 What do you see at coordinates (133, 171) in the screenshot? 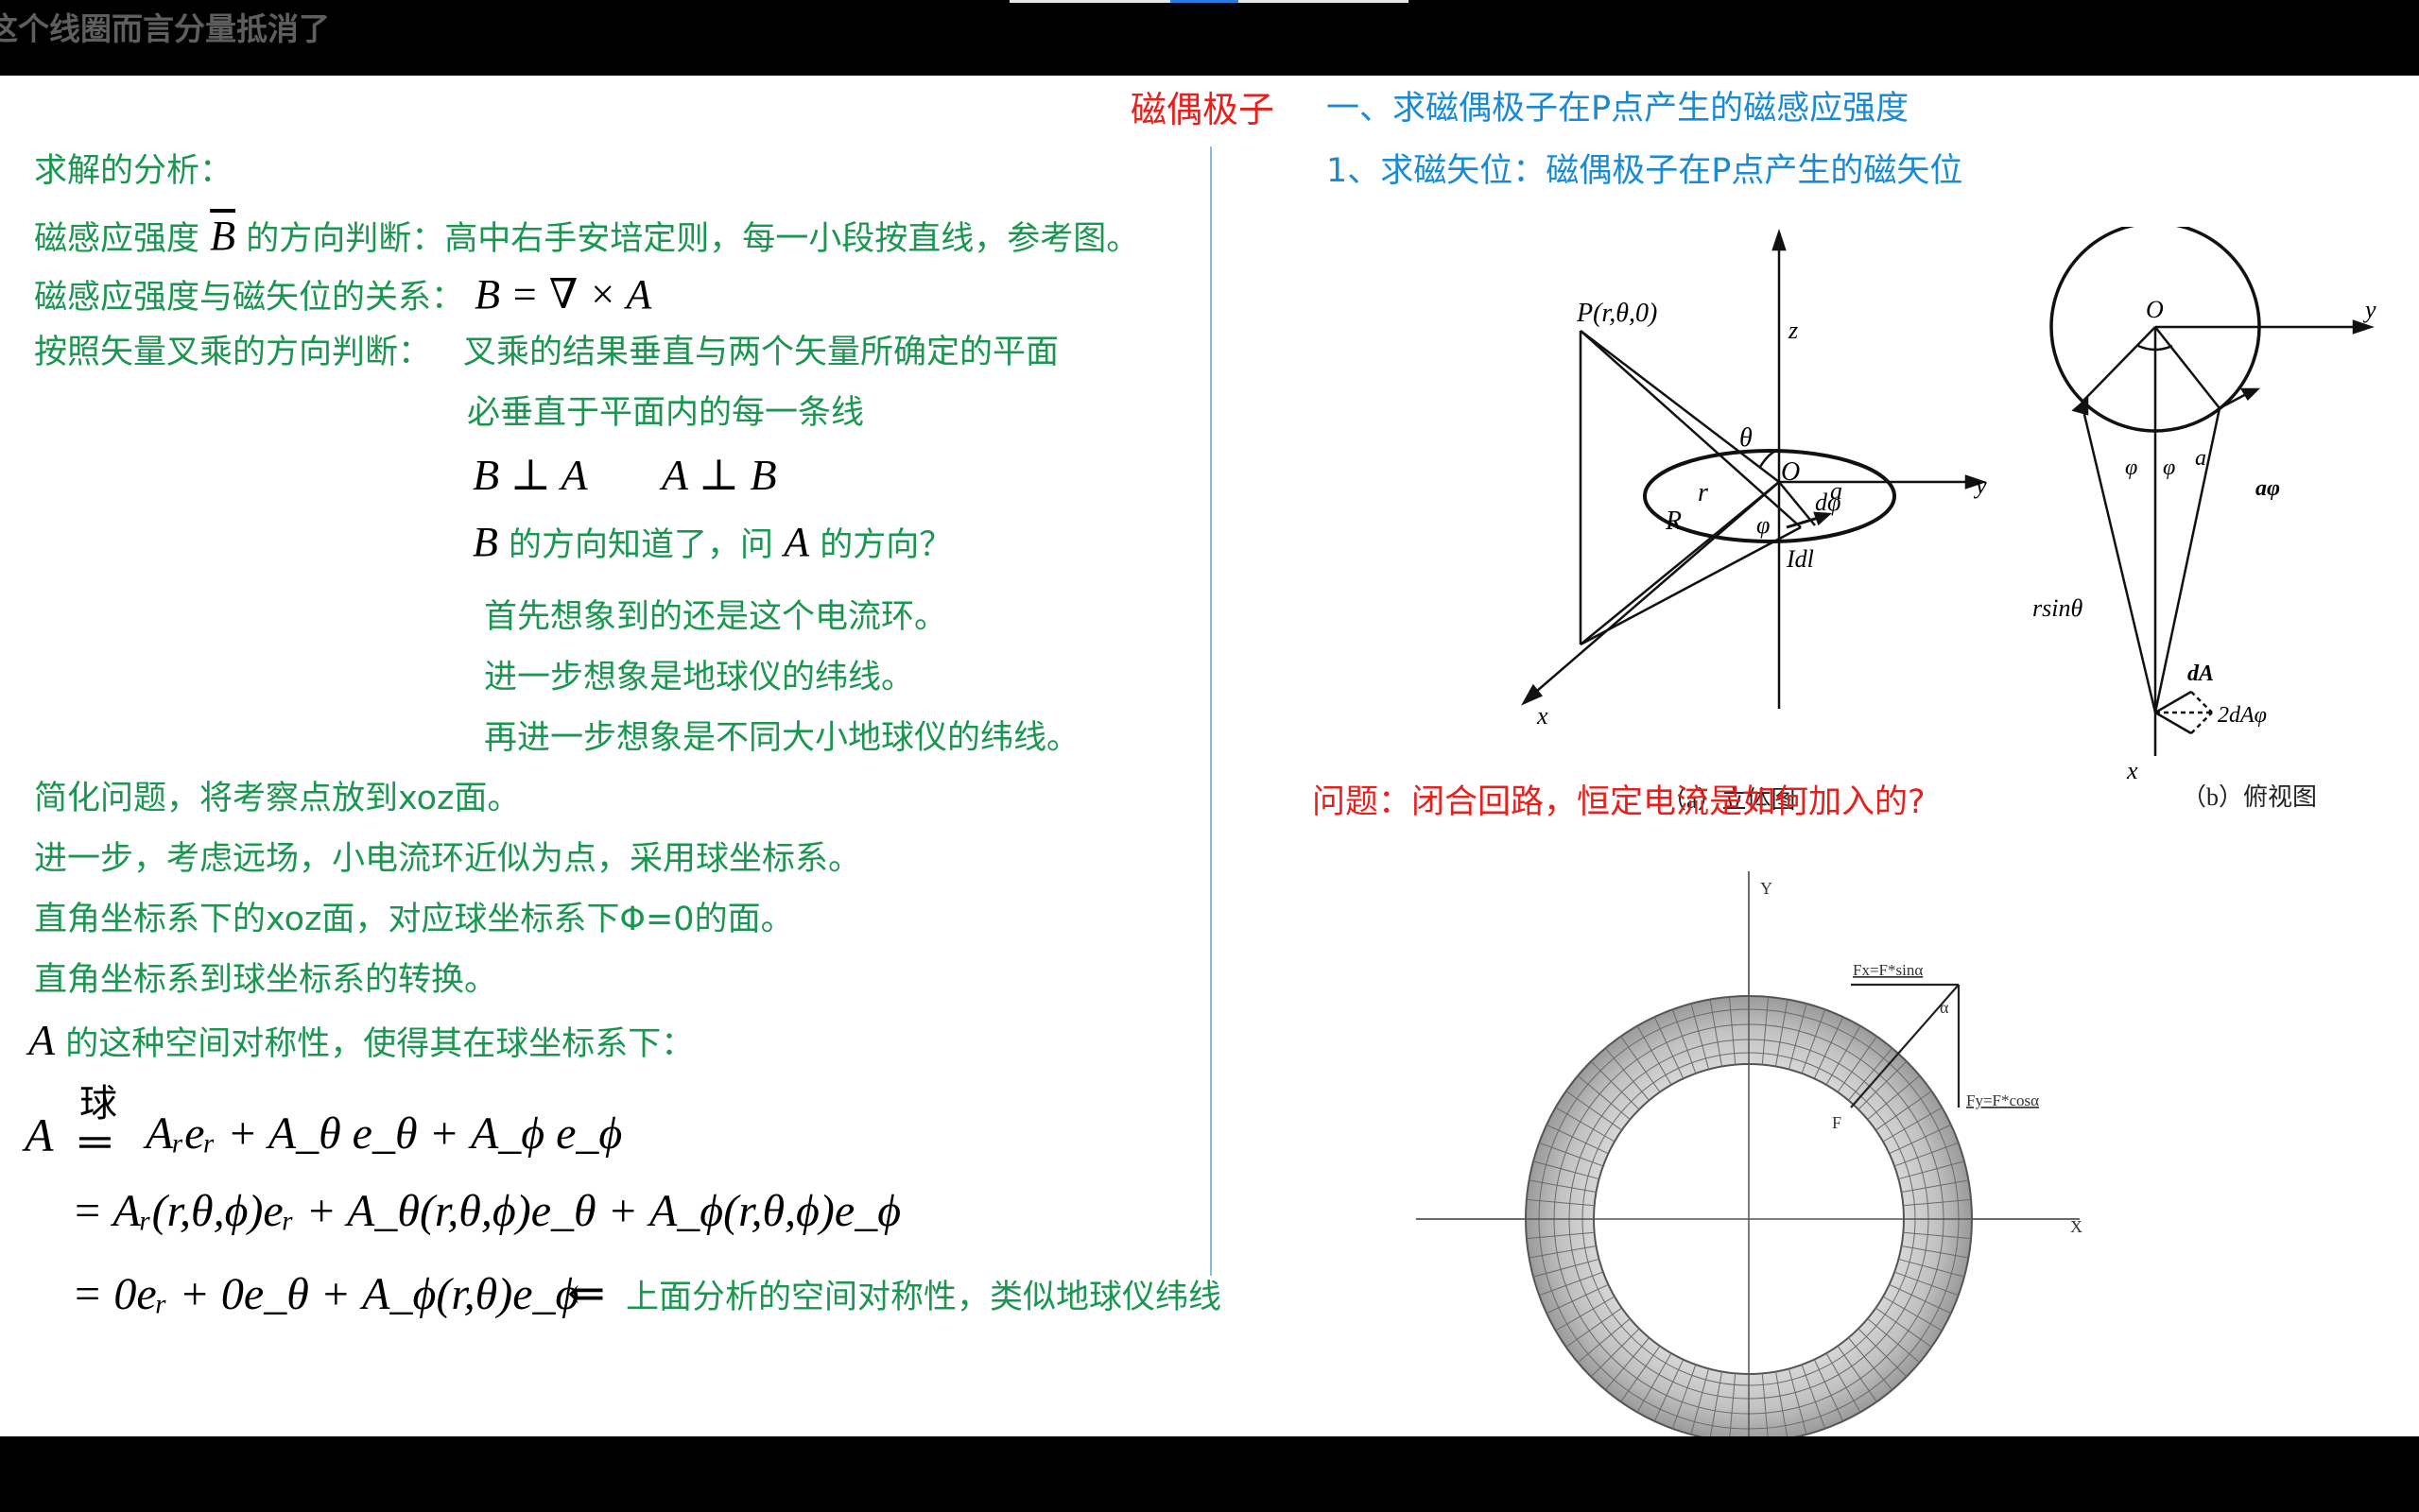
I see `analysis-heading: 求解的分析：` at bounding box center [133, 171].